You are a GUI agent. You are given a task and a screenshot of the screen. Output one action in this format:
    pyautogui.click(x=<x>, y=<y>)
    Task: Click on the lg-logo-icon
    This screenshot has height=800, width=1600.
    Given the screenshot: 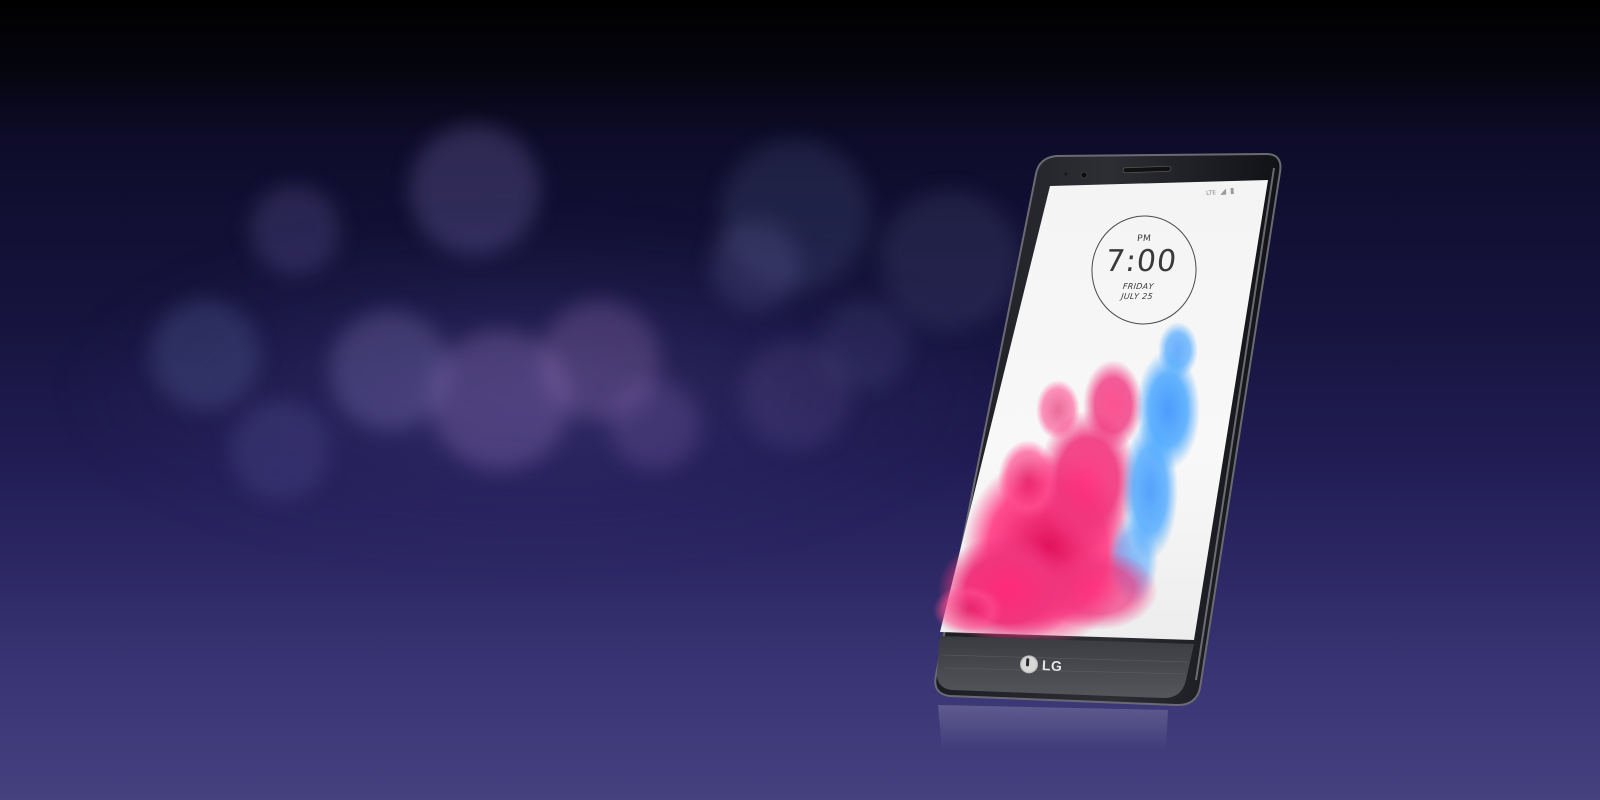 What is the action you would take?
    pyautogui.click(x=1029, y=664)
    